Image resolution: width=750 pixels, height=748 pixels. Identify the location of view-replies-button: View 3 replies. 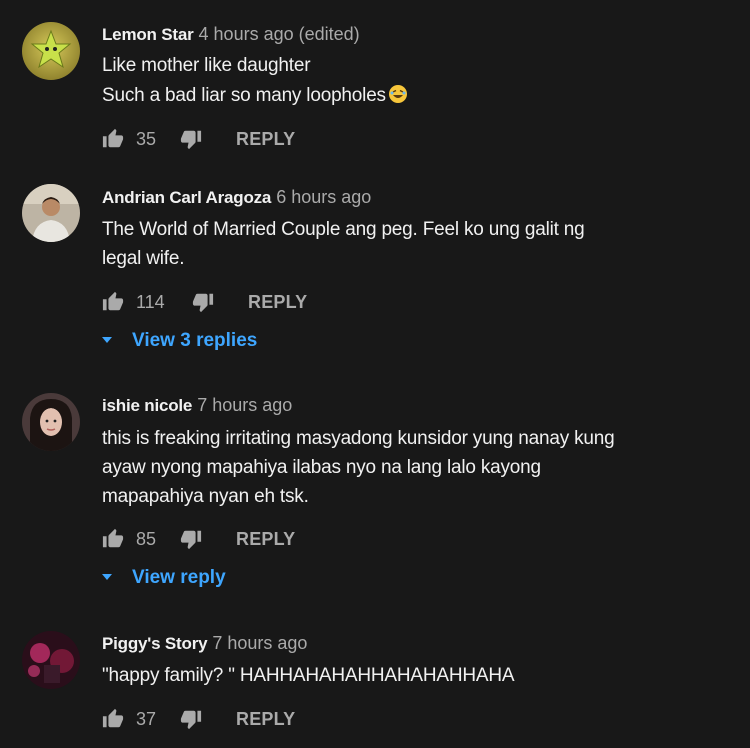
(179, 341).